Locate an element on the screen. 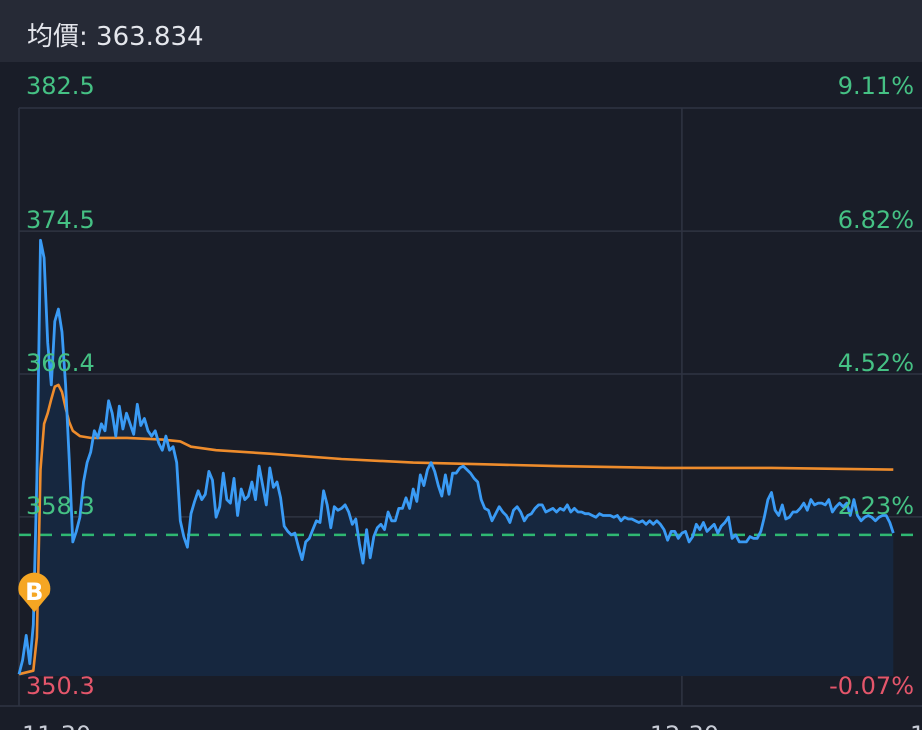 The width and height of the screenshot is (922, 730). percent-axis-label: 9.11% is located at coordinates (876, 86).